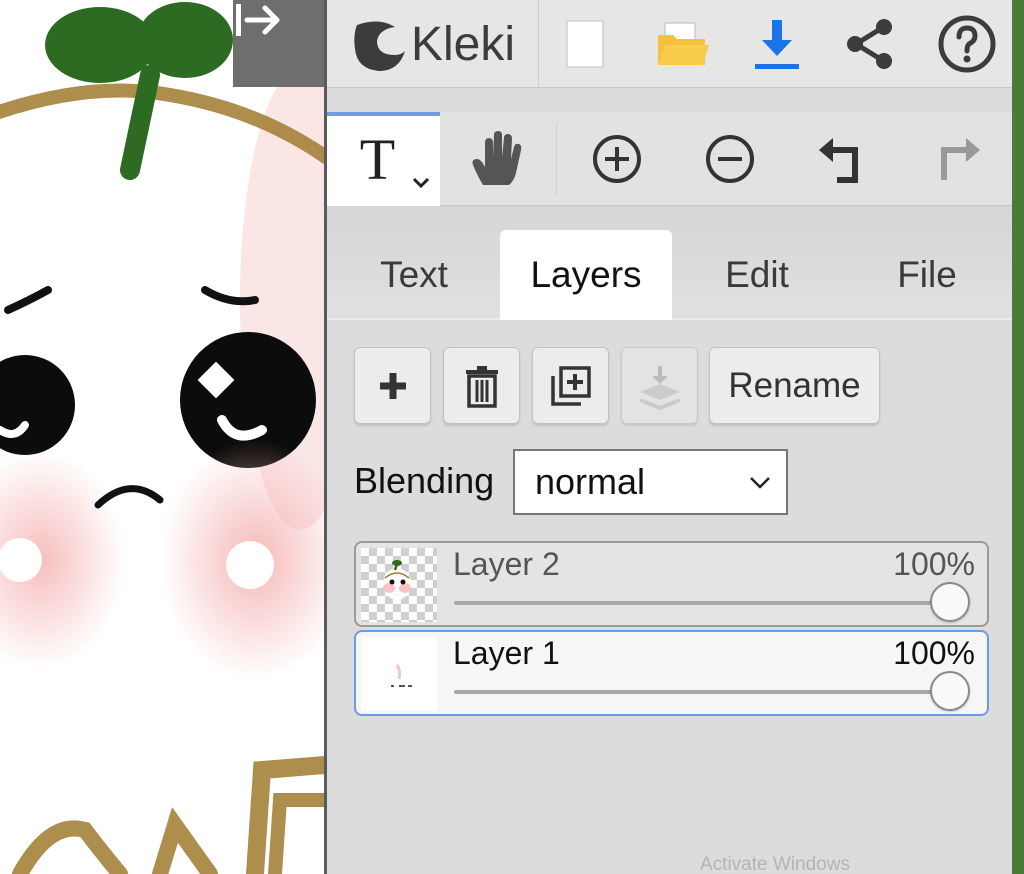  I want to click on layer-item-selected: Layer 1 100%, so click(671, 673).